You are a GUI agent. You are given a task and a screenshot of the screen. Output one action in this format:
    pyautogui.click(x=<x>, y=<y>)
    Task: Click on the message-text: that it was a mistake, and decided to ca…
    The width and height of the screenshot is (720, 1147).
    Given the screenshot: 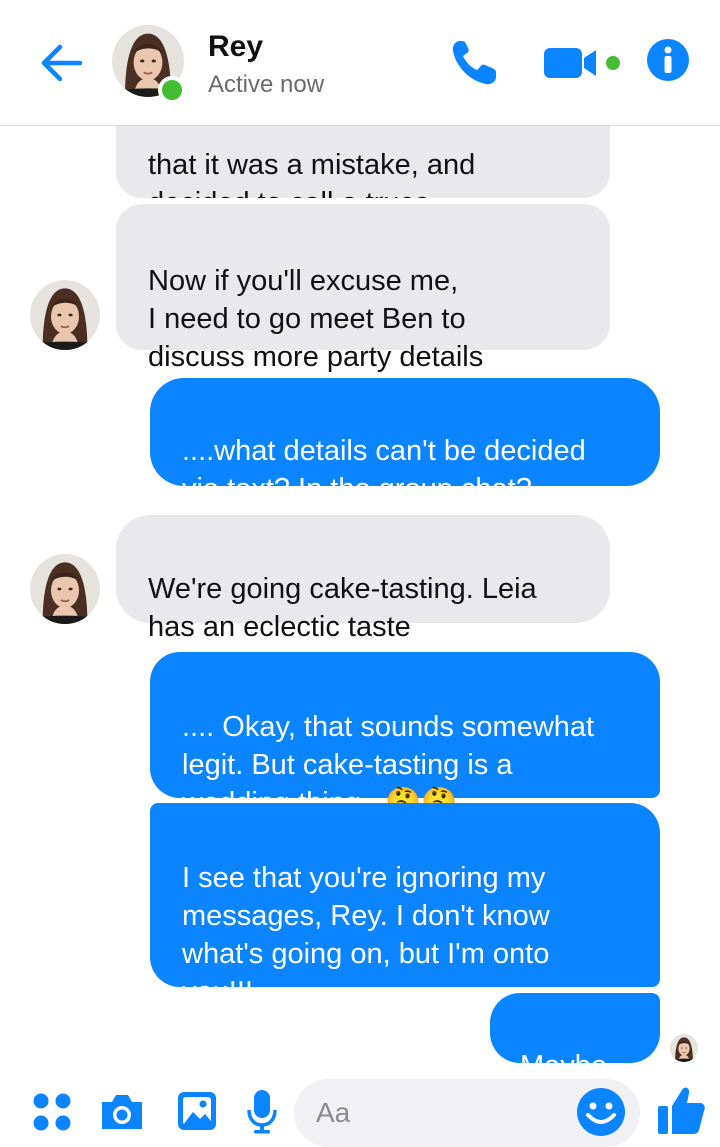 What is the action you would take?
    pyautogui.click(x=312, y=173)
    